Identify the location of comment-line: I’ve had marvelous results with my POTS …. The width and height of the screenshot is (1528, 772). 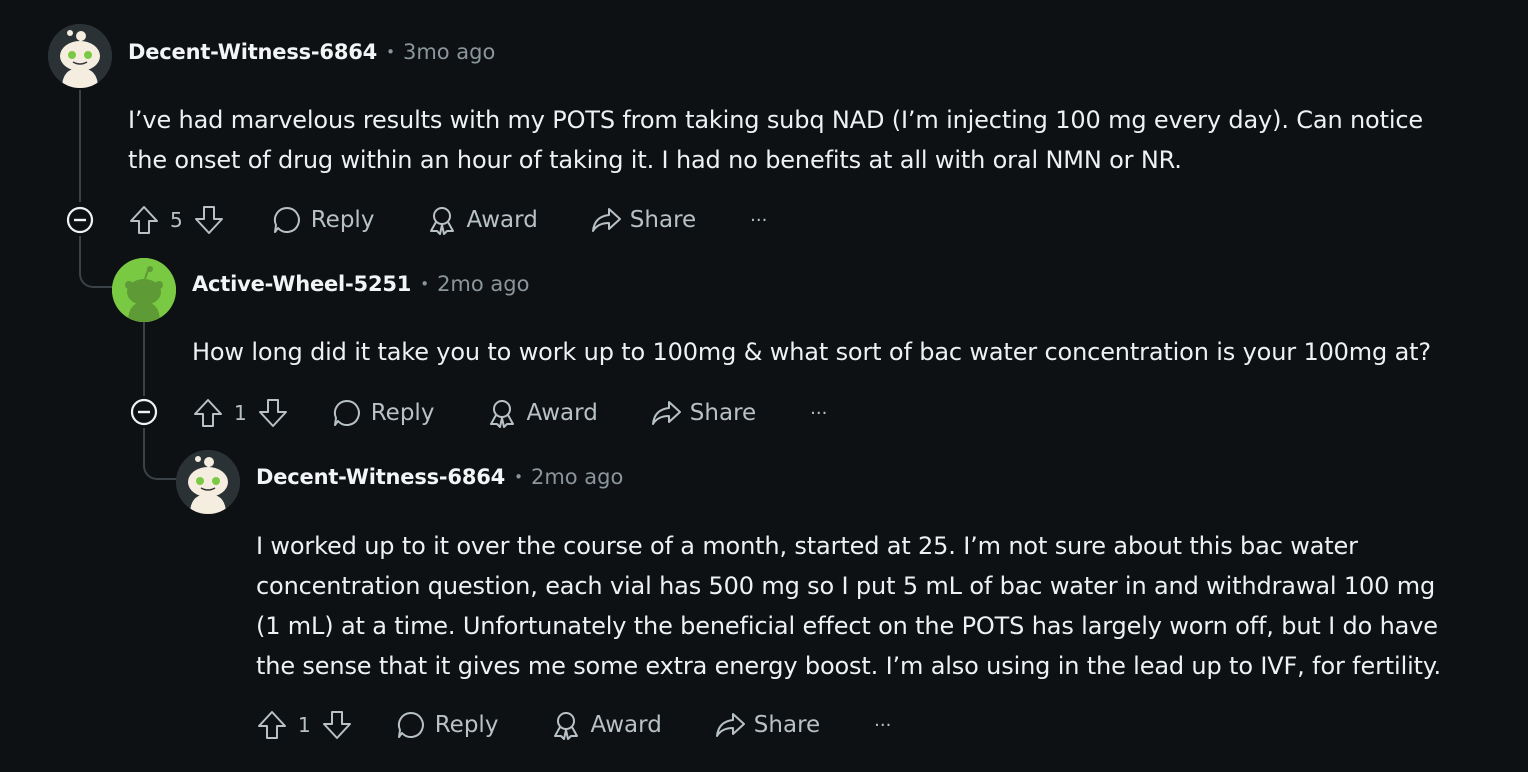
(776, 120).